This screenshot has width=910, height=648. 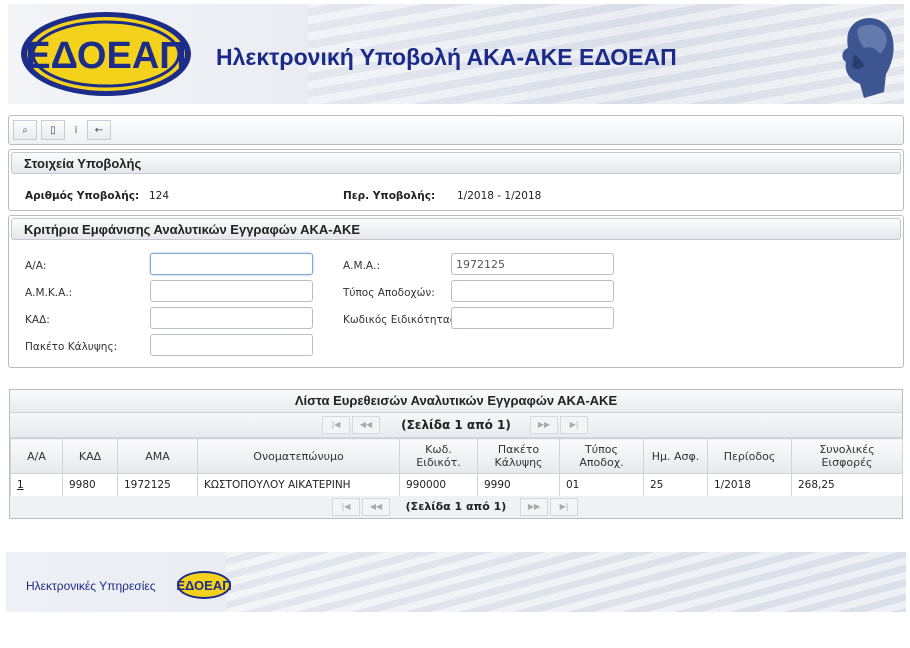 I want to click on specialty-code-label: Κωδικός Ειδικότητας:, so click(x=401, y=320).